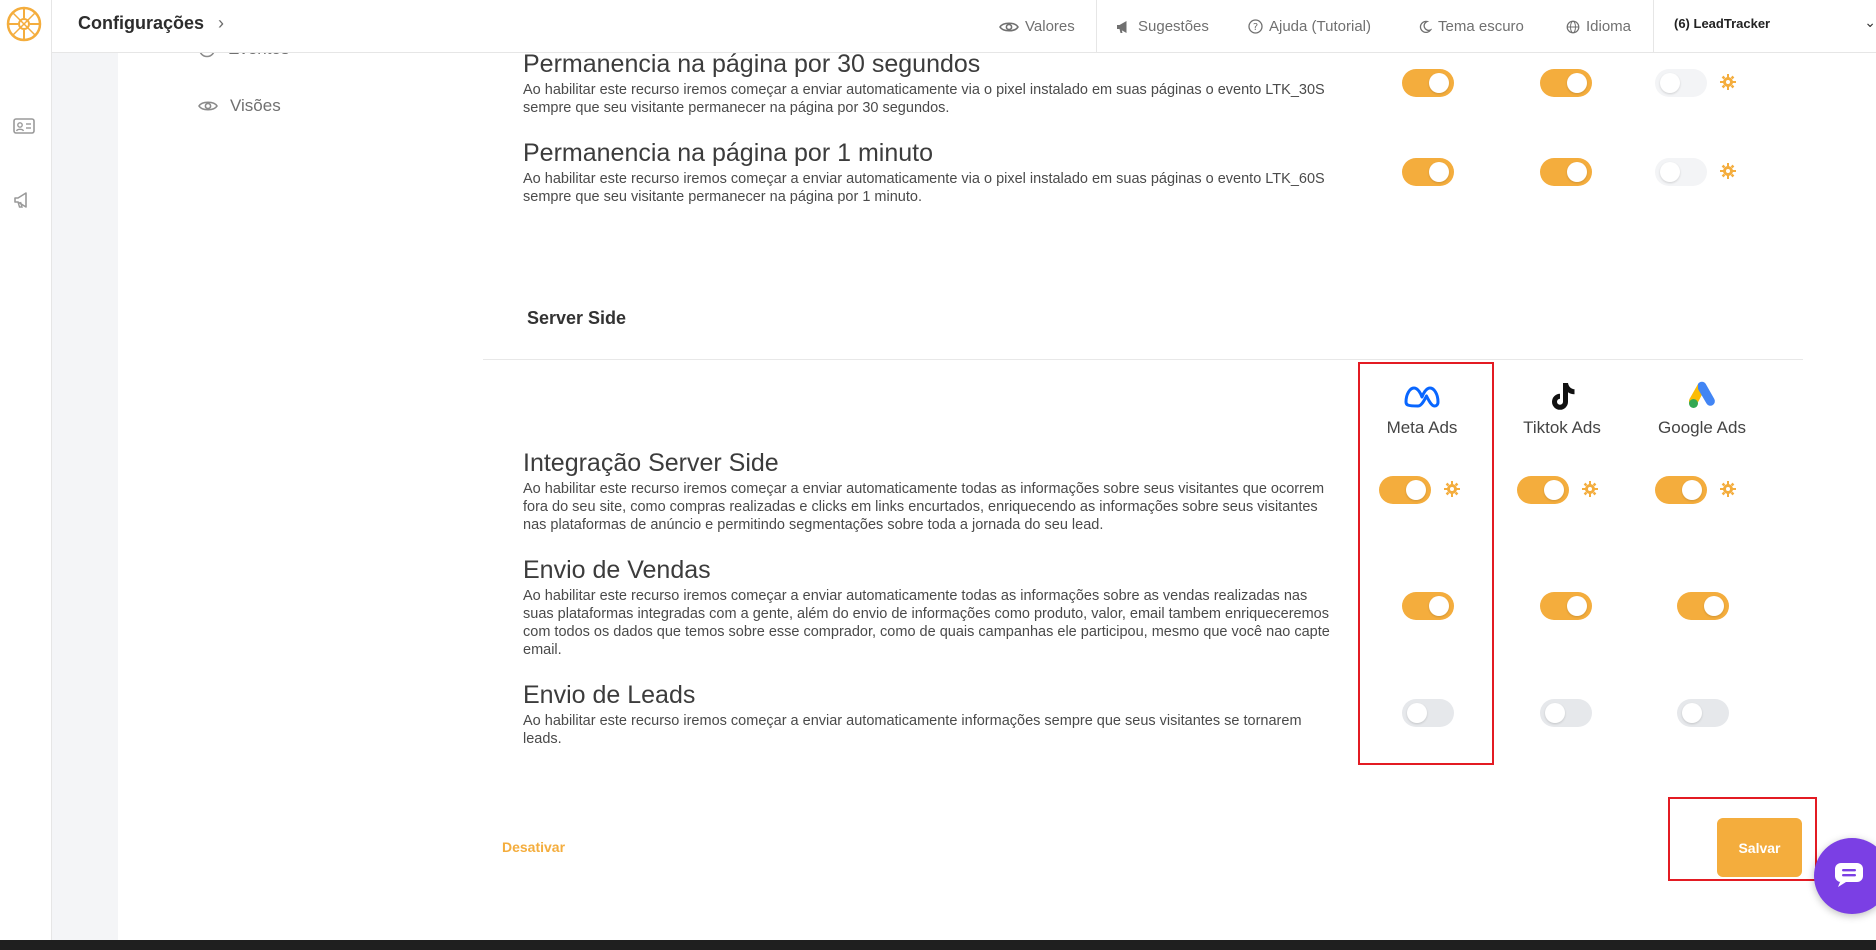  What do you see at coordinates (938, 945) in the screenshot?
I see `bottom-bar` at bounding box center [938, 945].